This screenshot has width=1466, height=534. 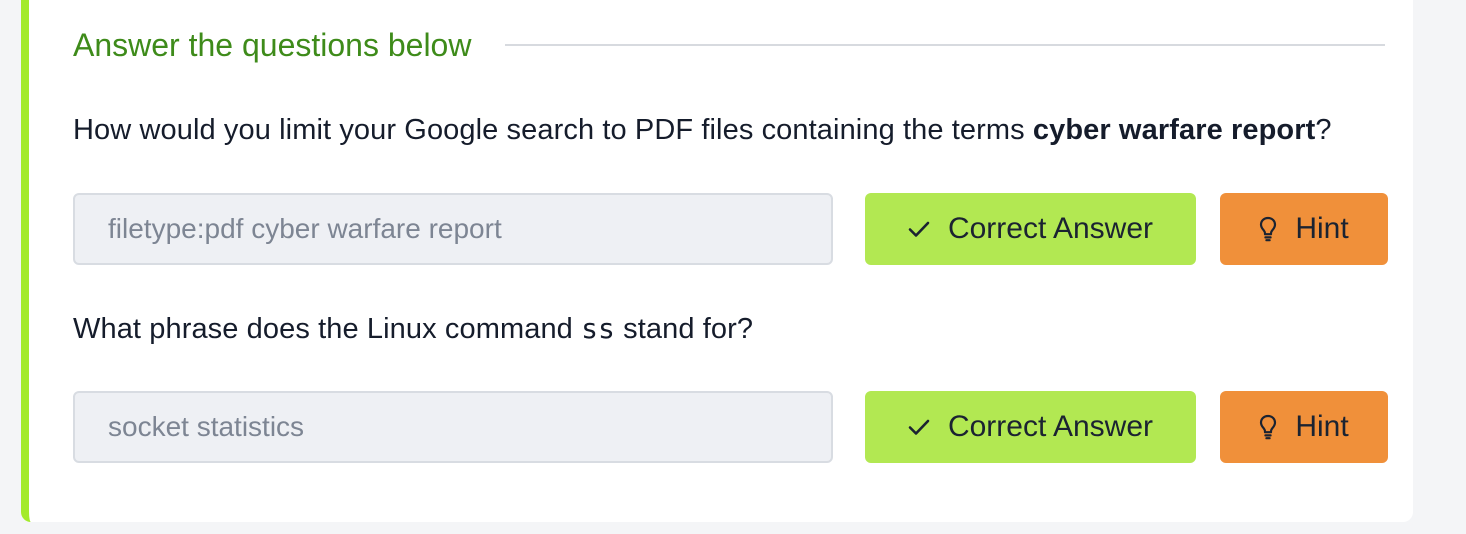 I want to click on question-2-correct-answer-button: Correct Answer, so click(x=1030, y=427).